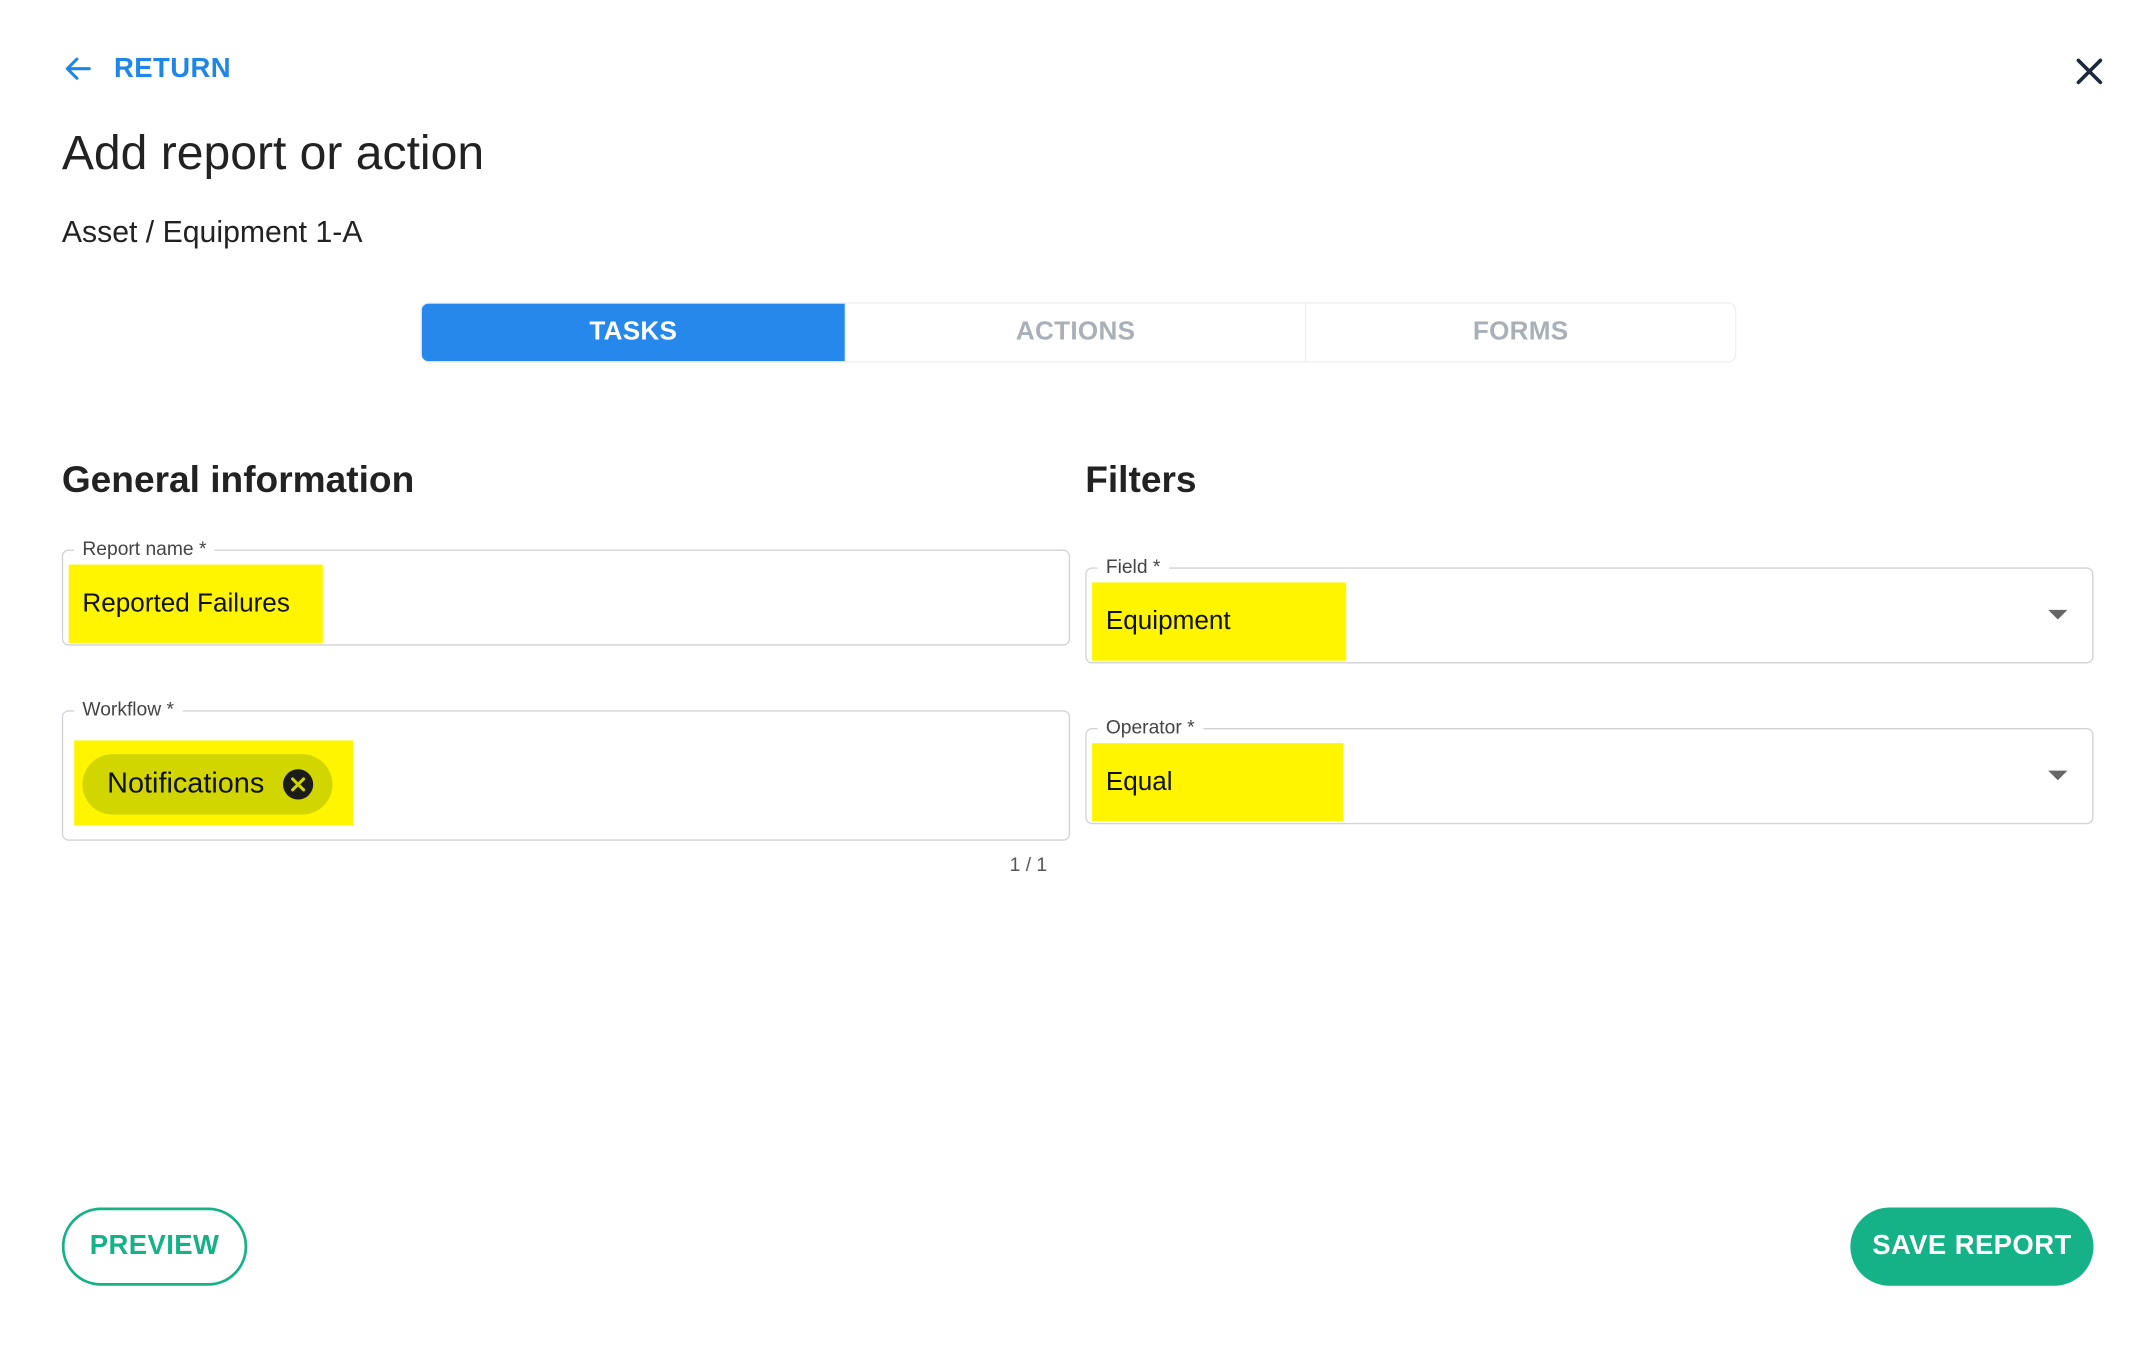  Describe the element at coordinates (1028, 864) in the screenshot. I see `workflow-counter: 1 / 1` at that location.